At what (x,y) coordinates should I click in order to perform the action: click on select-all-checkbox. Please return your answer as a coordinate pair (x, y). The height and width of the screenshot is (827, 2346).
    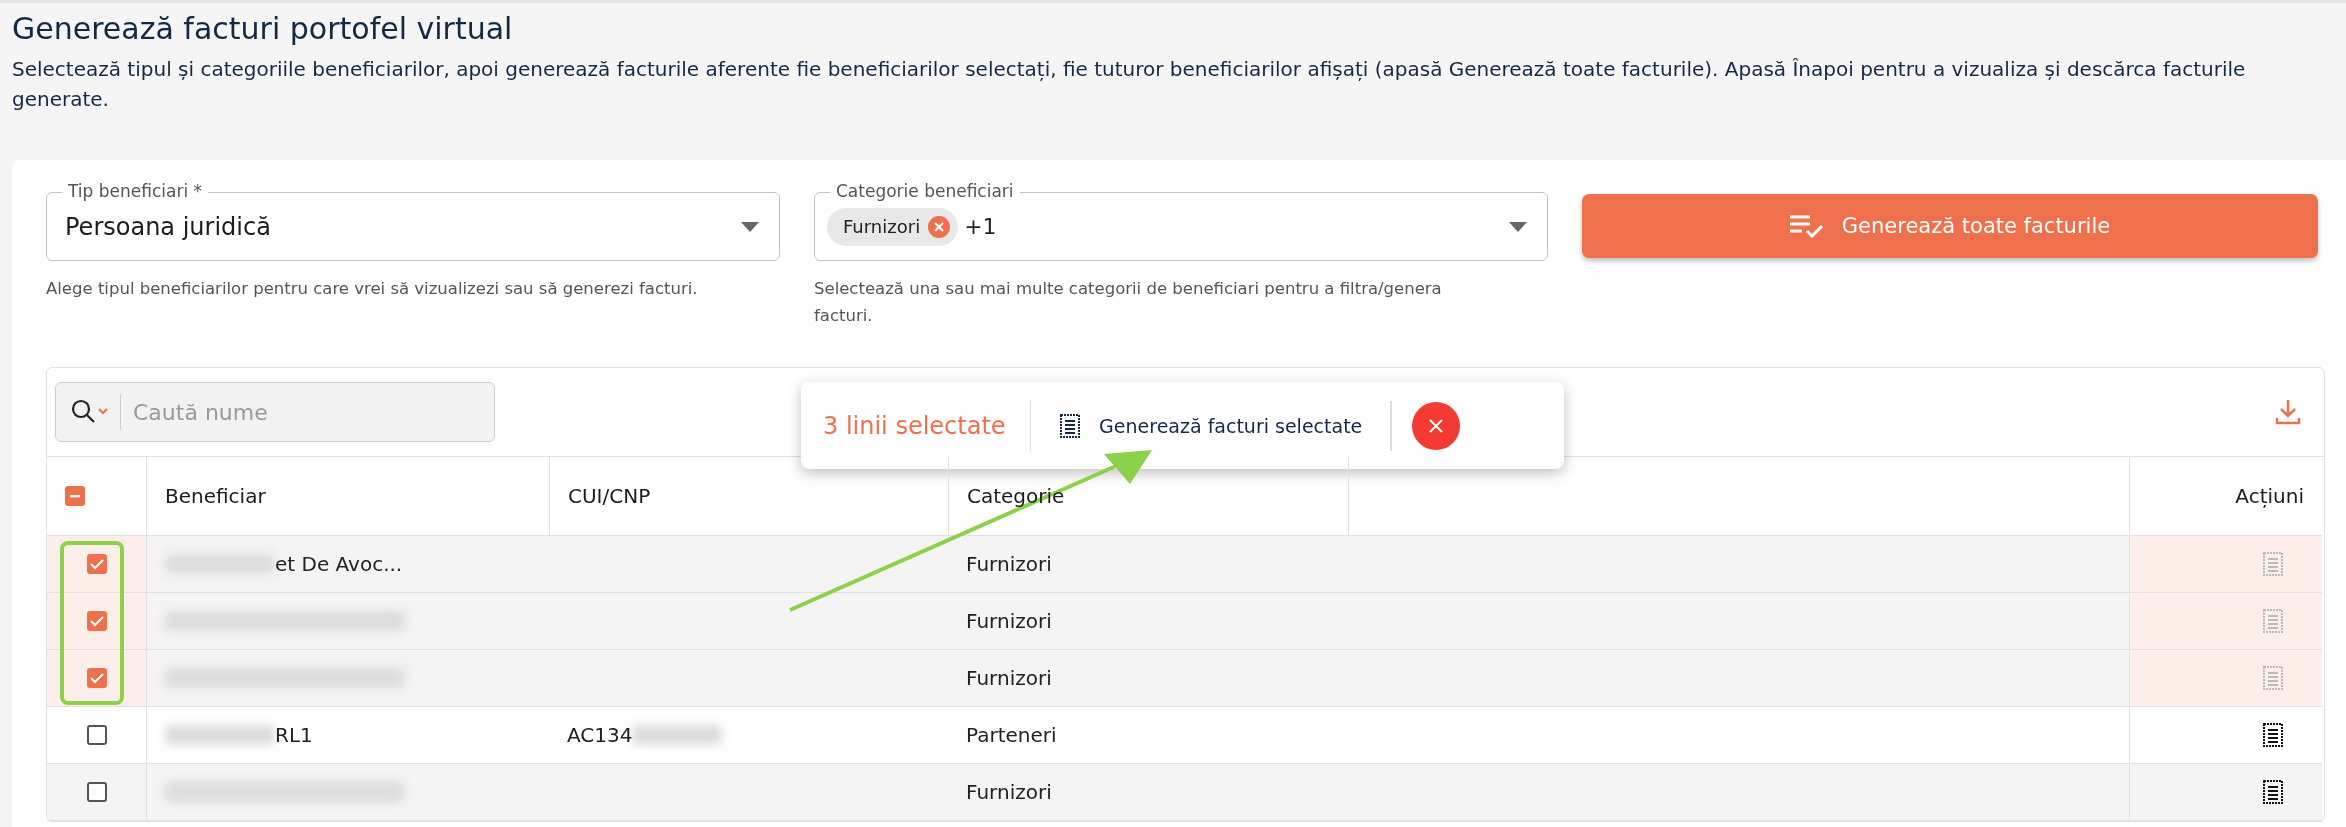
    Looking at the image, I should click on (75, 496).